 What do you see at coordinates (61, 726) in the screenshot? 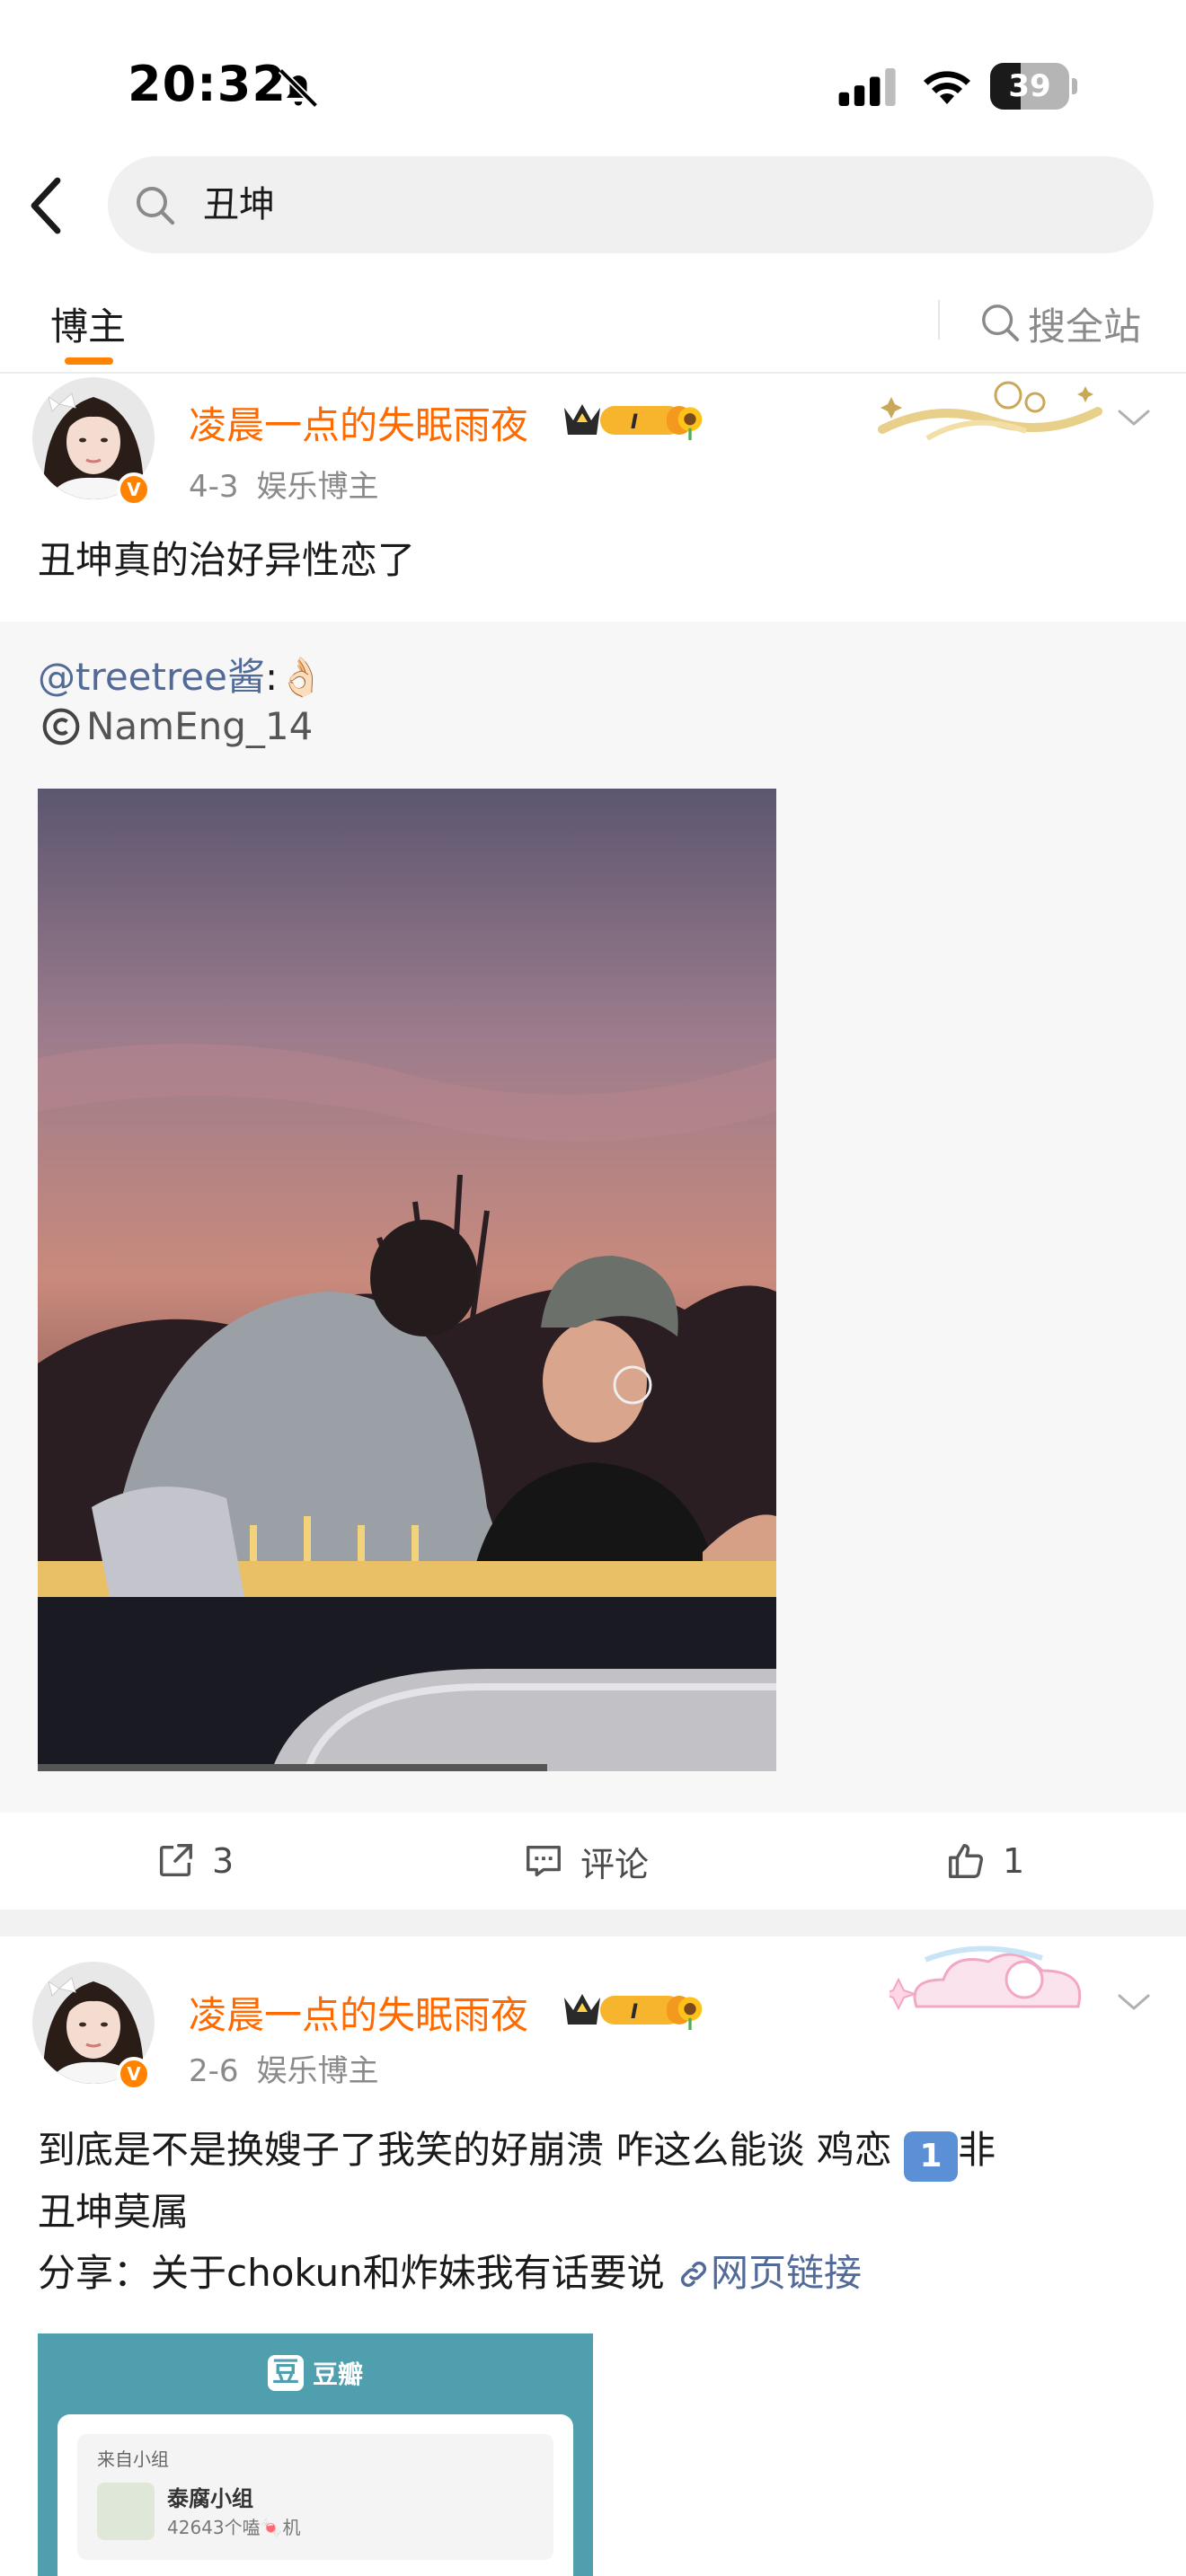
I see `copyright-icon` at bounding box center [61, 726].